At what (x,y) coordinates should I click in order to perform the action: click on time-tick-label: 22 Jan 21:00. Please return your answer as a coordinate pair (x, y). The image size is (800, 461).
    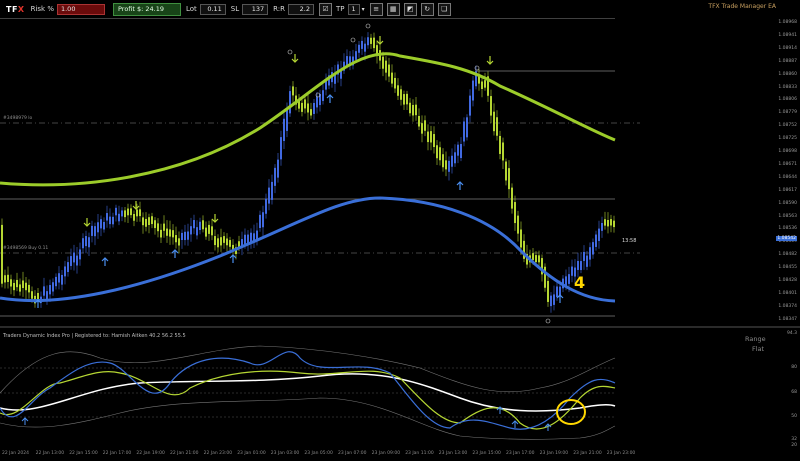
    Looking at the image, I should click on (184, 453).